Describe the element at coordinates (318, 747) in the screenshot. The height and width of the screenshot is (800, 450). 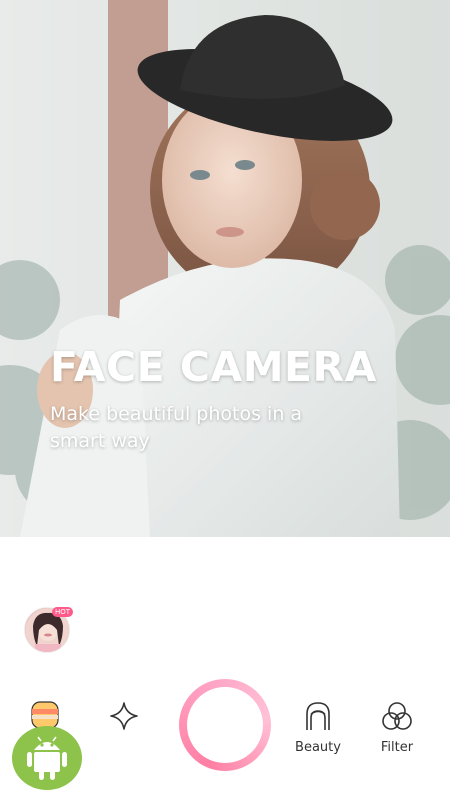
I see `beauty-label: Beauty` at that location.